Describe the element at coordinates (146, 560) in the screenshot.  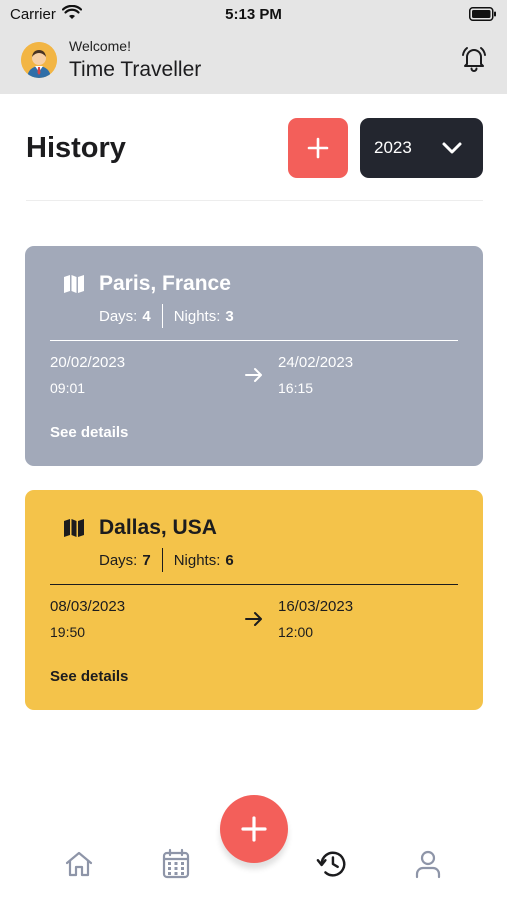
I see `days-value: 7` at that location.